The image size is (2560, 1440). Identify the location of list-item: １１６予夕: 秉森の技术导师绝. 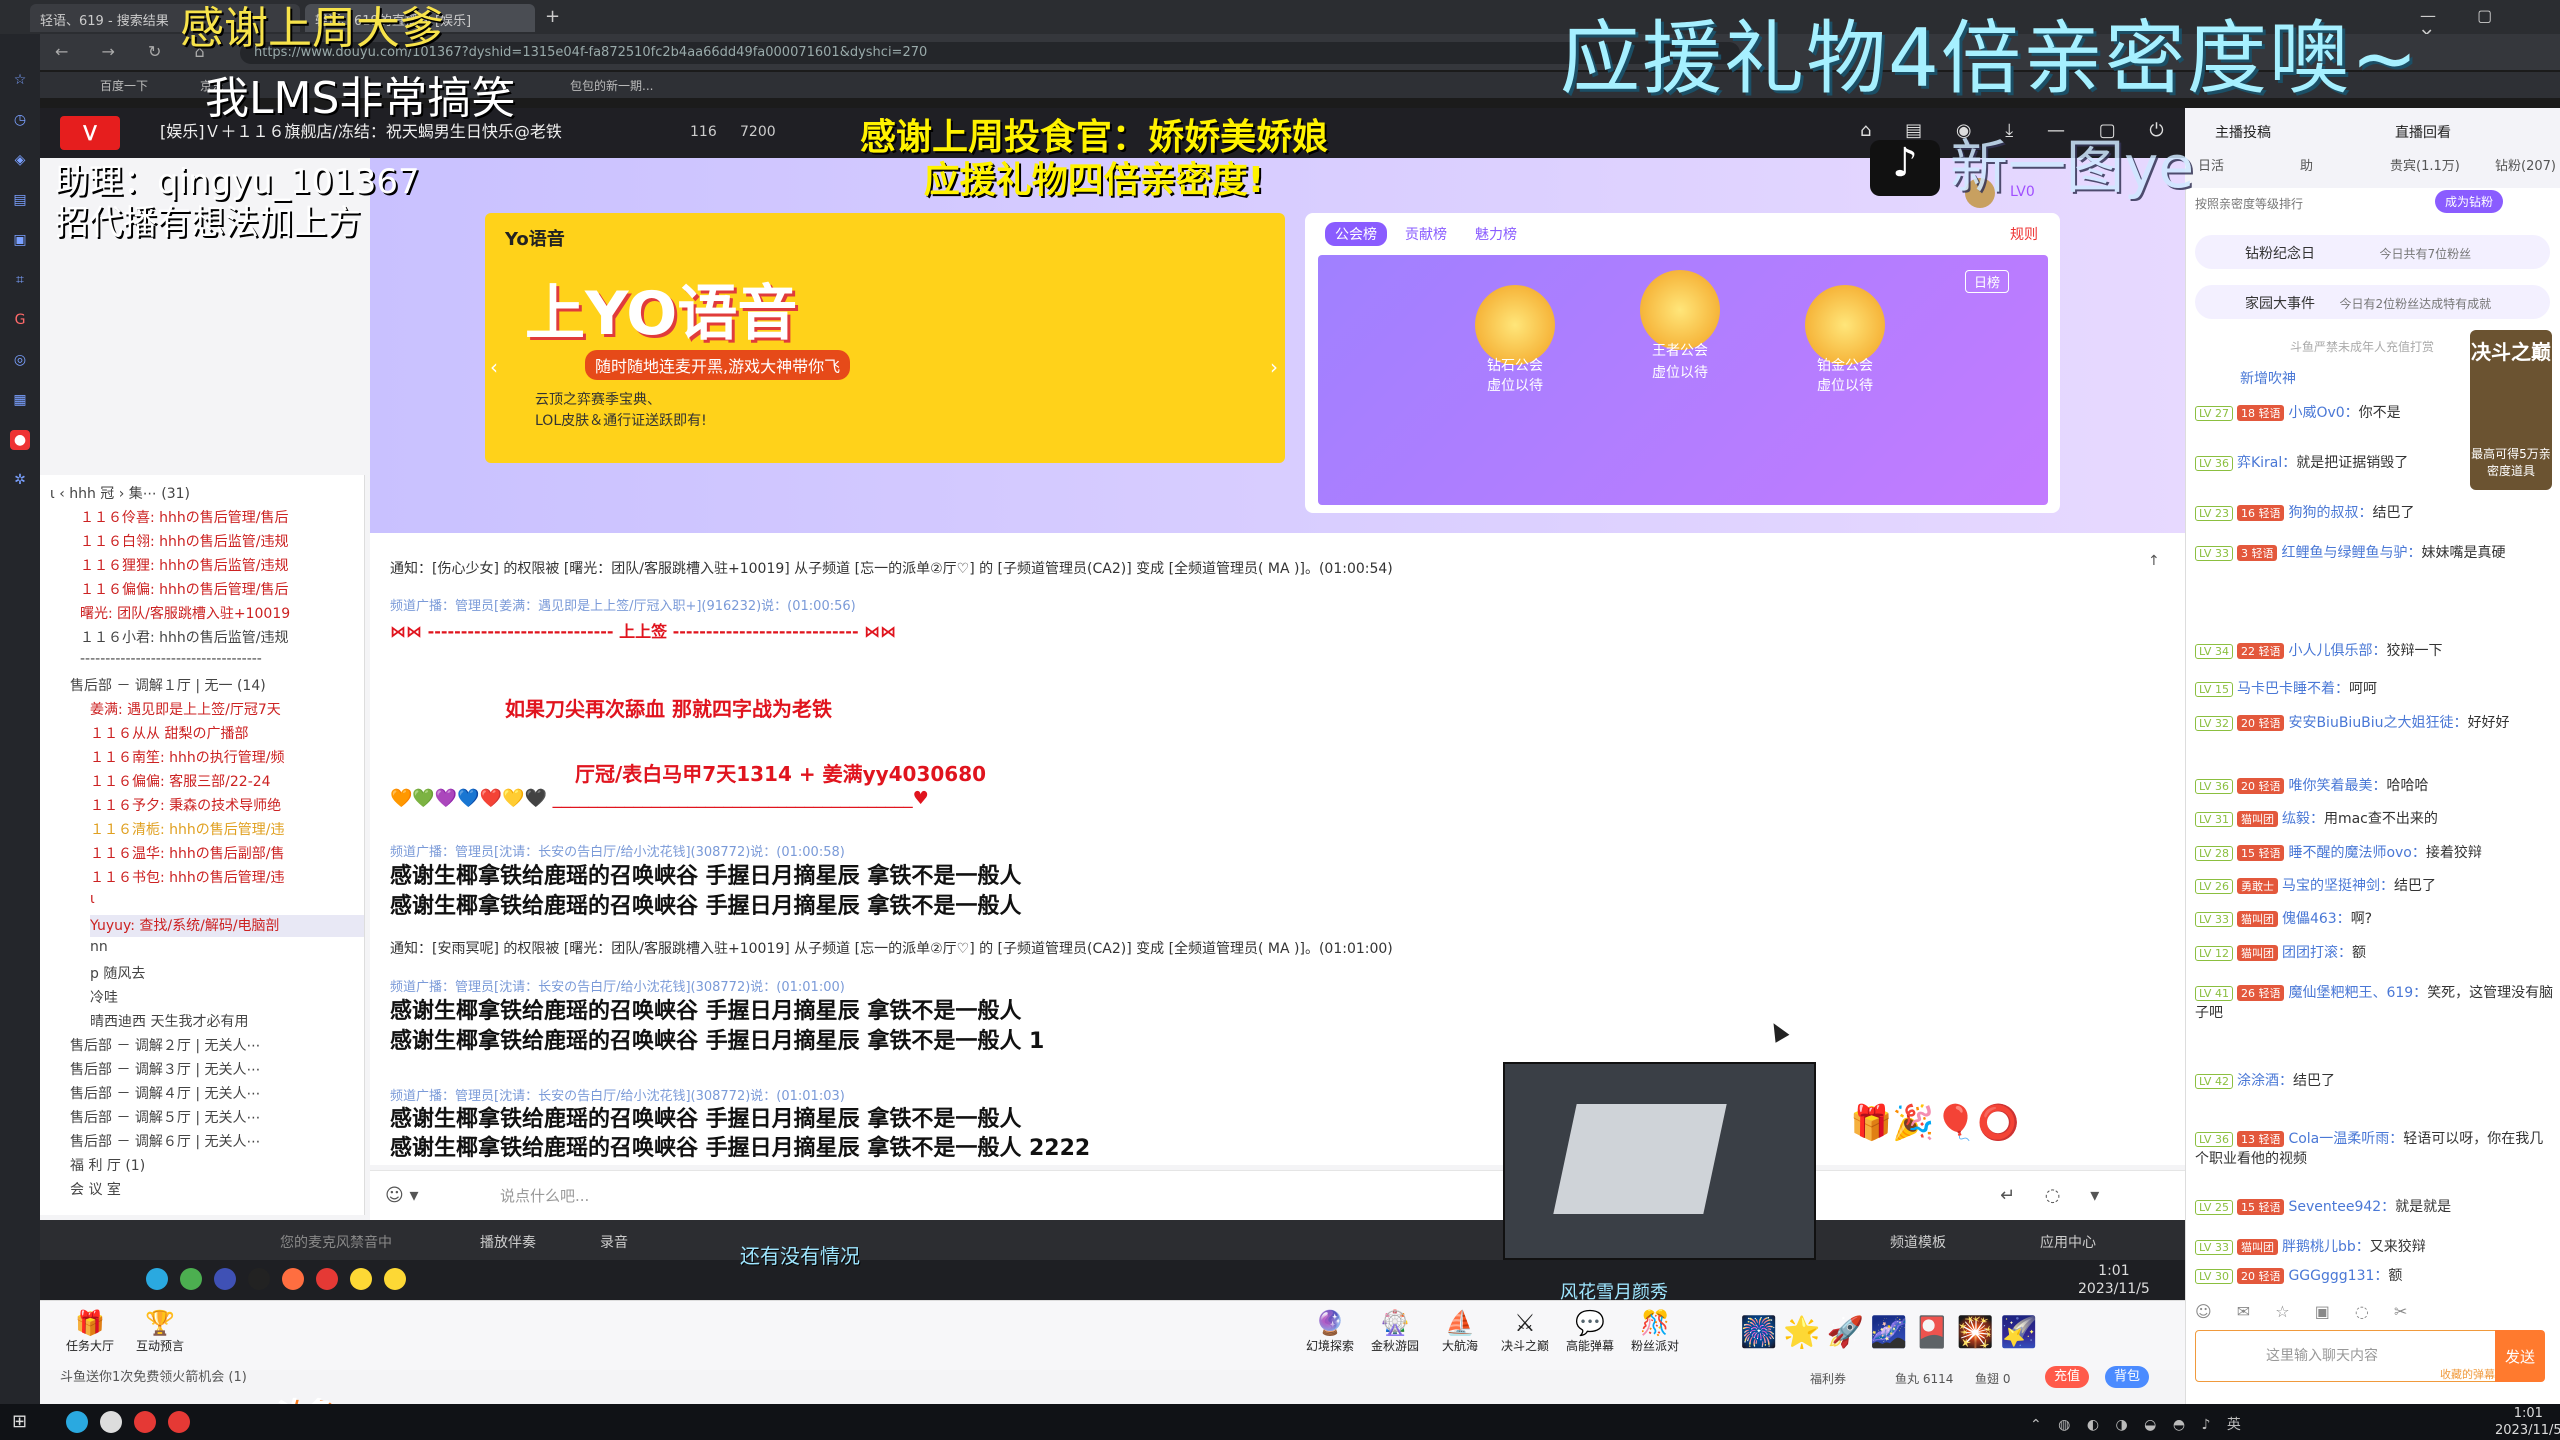
(227, 806).